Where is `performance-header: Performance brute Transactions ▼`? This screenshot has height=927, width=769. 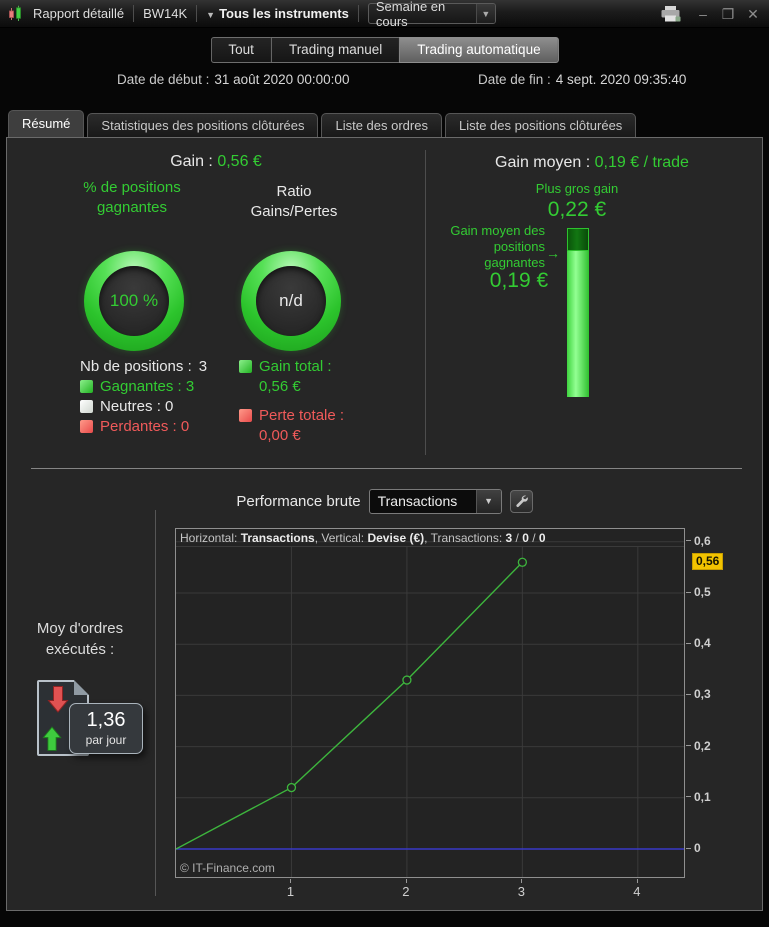
performance-header: Performance brute Transactions ▼ is located at coordinates (384, 501).